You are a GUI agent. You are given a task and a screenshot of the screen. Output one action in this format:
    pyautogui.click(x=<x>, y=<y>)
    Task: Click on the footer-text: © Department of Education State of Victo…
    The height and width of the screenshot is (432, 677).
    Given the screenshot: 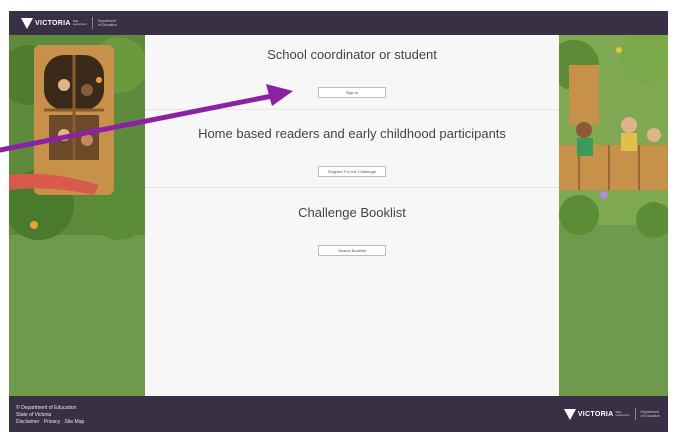 What is the action you would take?
    pyautogui.click(x=51, y=415)
    